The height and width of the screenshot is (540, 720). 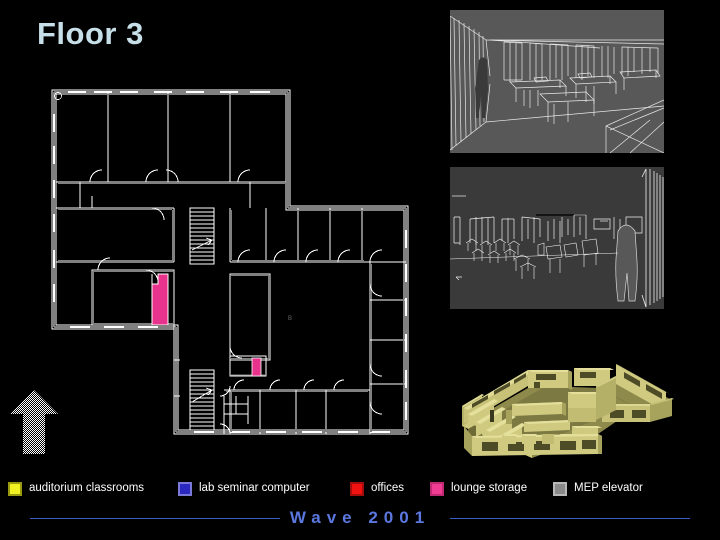 I want to click on legend-item-auditorium-classrooms: auditorium classrooms, so click(x=76, y=489).